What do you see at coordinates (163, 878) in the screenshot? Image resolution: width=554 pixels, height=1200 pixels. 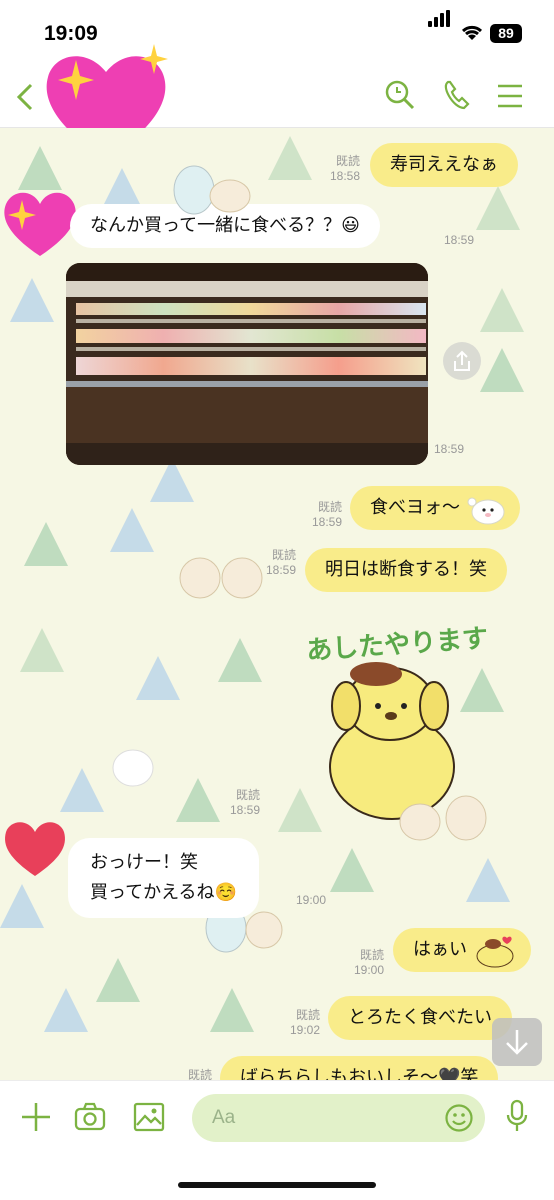 I see `incoming-message: おっけー！笑 買ってかえるね☺️` at bounding box center [163, 878].